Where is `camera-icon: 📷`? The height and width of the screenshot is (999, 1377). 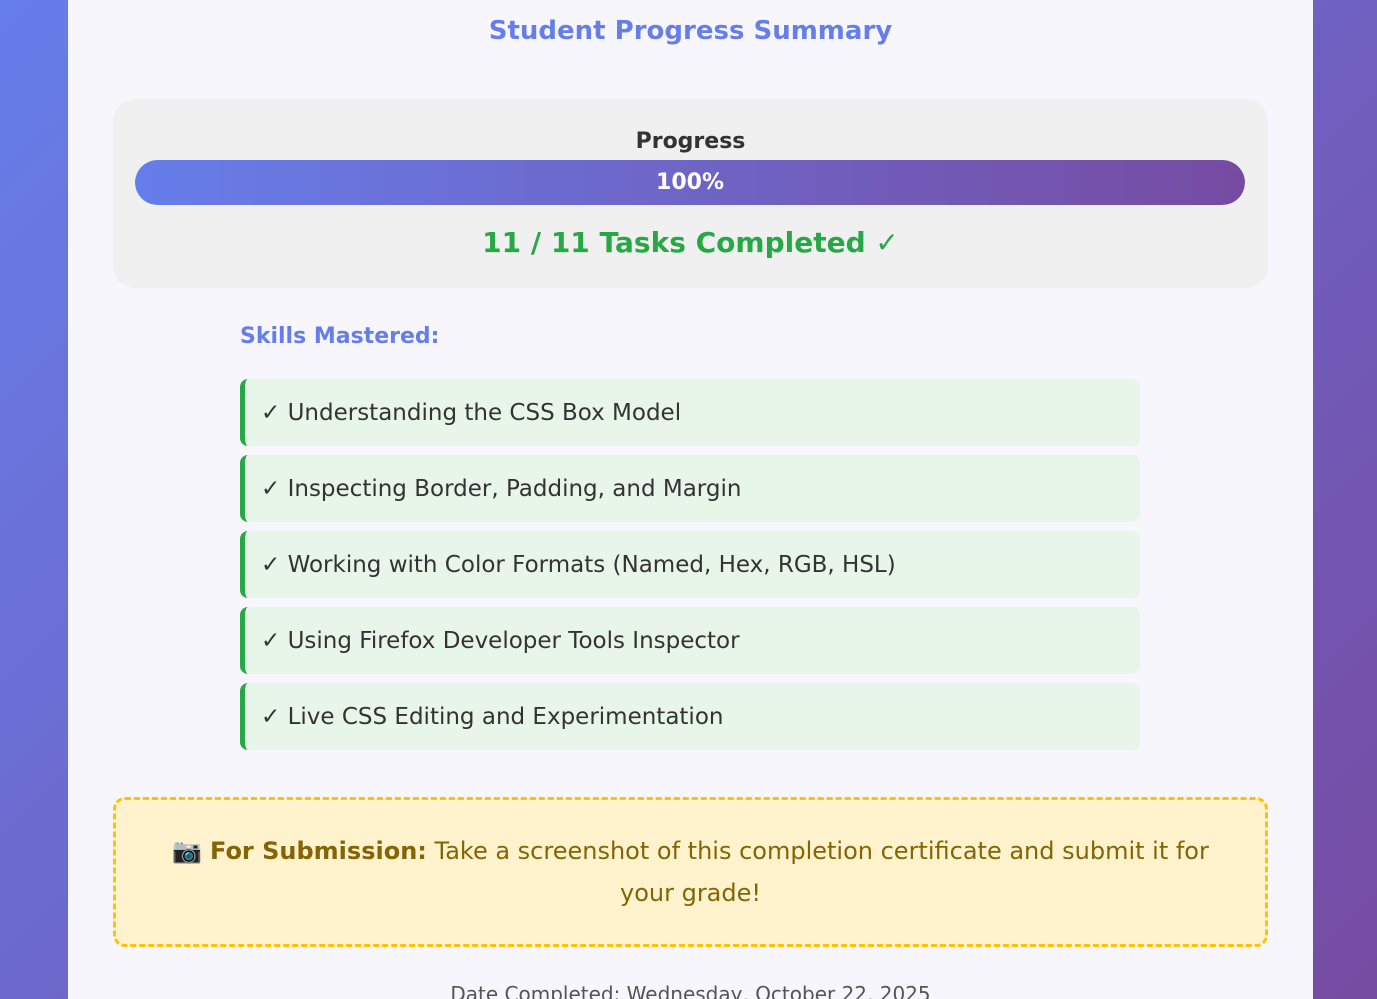
camera-icon: 📷 is located at coordinates (187, 851).